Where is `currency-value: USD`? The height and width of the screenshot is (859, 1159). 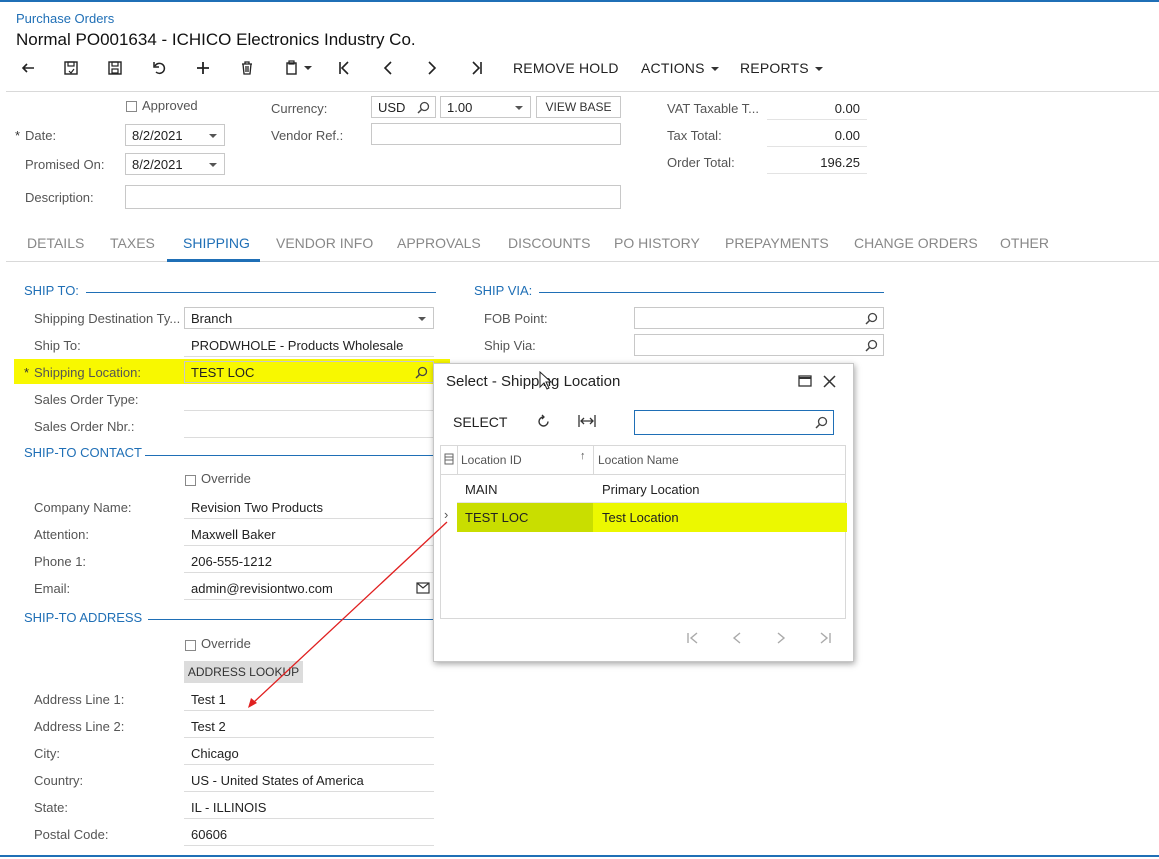
currency-value: USD is located at coordinates (392, 107).